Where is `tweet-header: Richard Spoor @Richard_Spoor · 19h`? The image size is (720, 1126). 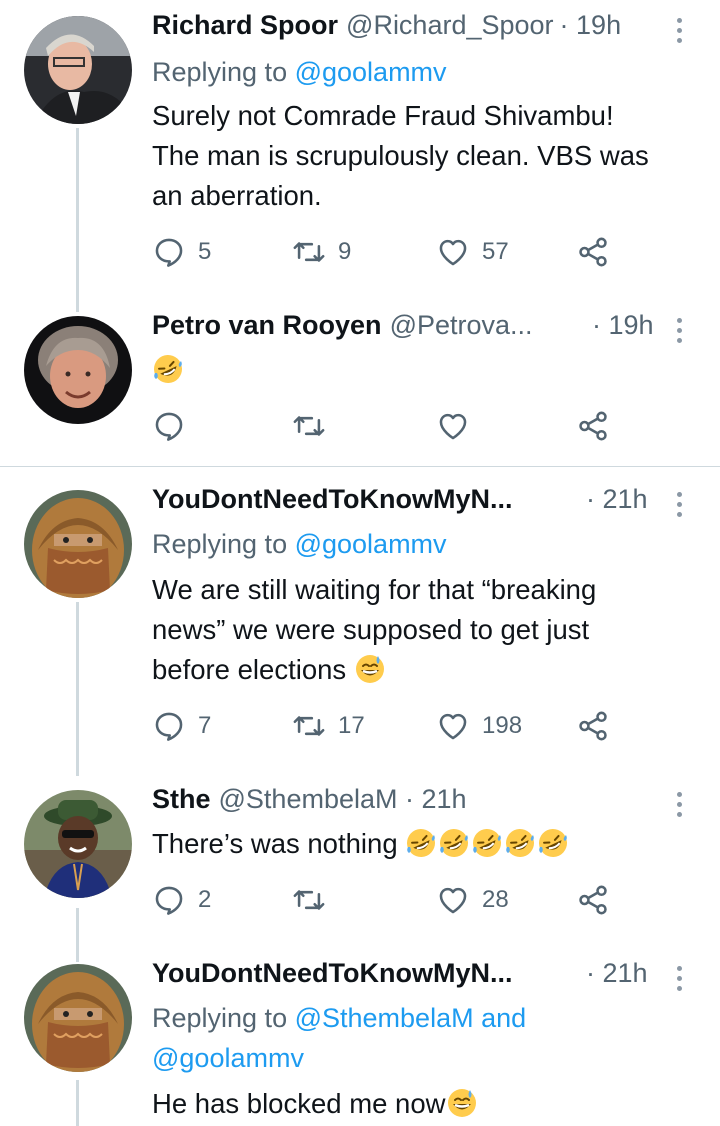 tweet-header: Richard Spoor @Richard_Spoor · 19h is located at coordinates (386, 30).